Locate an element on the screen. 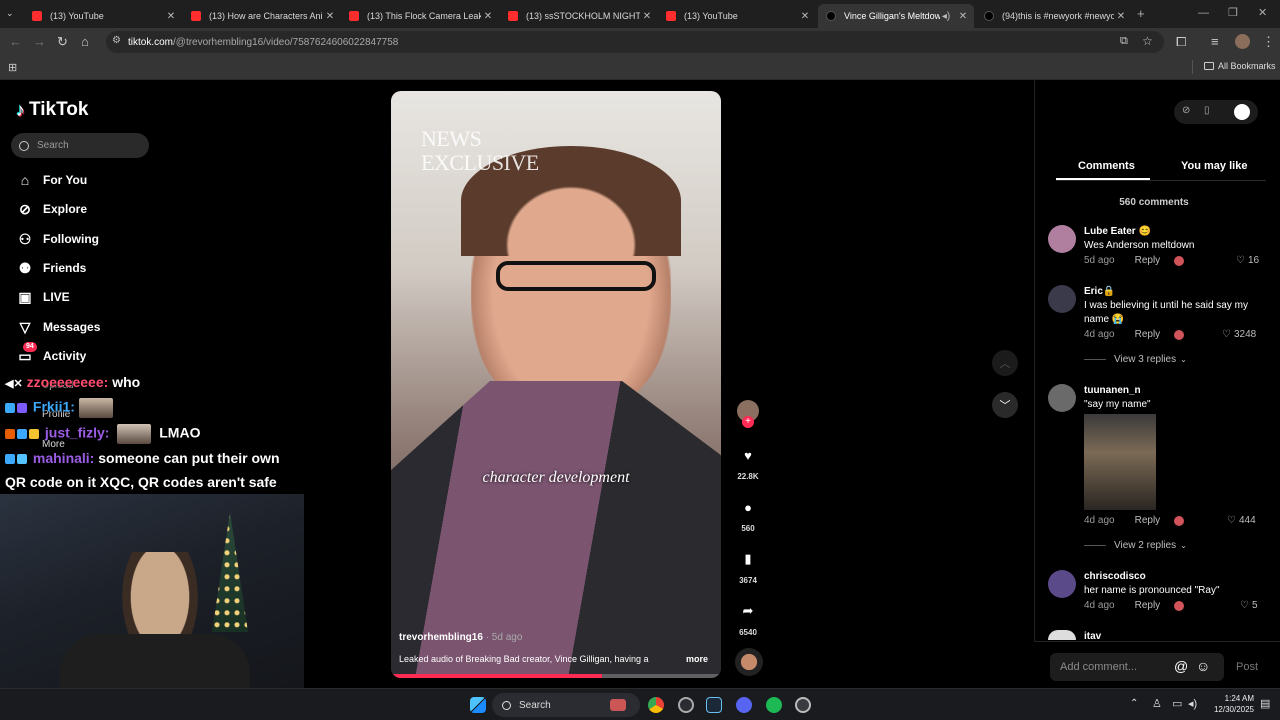 This screenshot has width=1280, height=720. sidebar-item-for-you: ⌂ For You is located at coordinates (51, 180).